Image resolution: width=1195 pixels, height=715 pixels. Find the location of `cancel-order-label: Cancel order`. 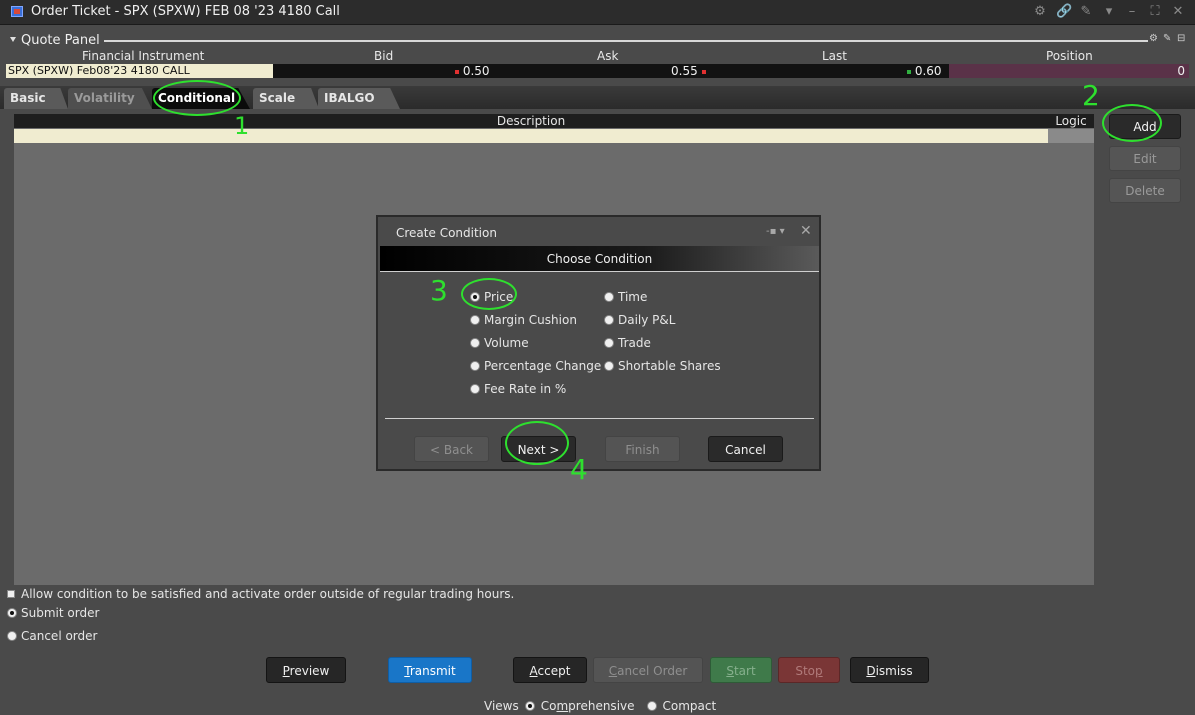

cancel-order-label: Cancel order is located at coordinates (59, 636).